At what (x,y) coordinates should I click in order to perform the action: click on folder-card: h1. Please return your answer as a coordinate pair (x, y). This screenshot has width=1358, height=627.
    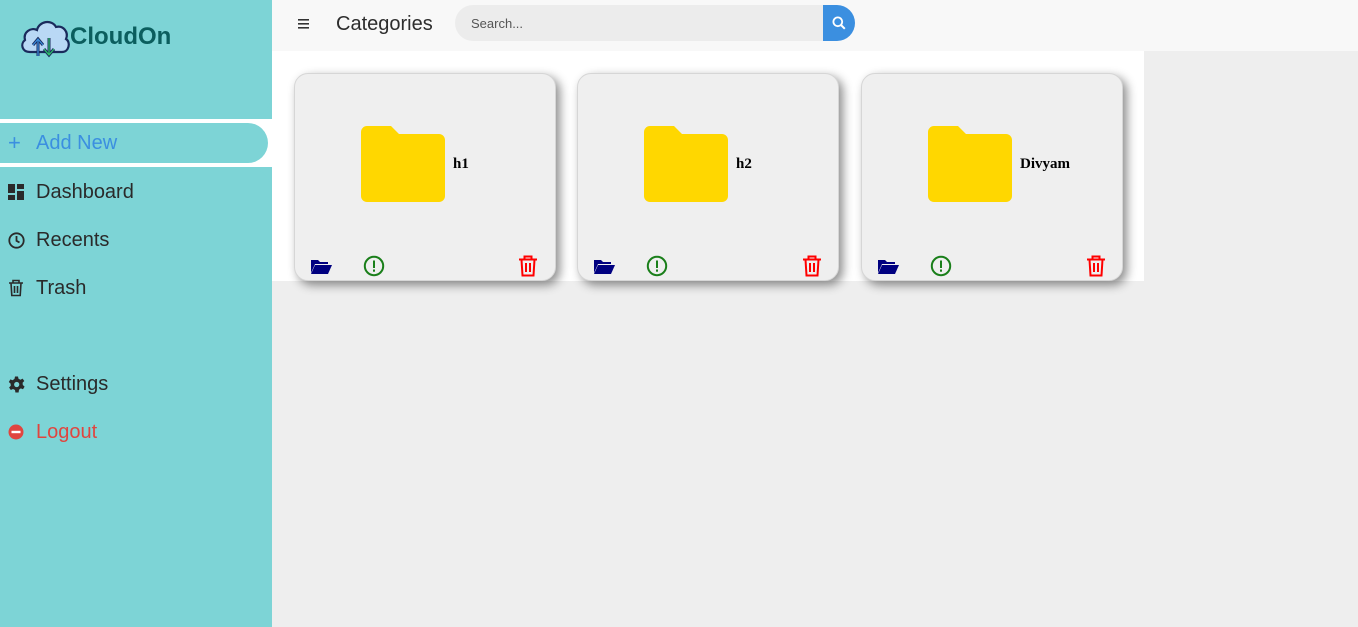
    Looking at the image, I should click on (425, 177).